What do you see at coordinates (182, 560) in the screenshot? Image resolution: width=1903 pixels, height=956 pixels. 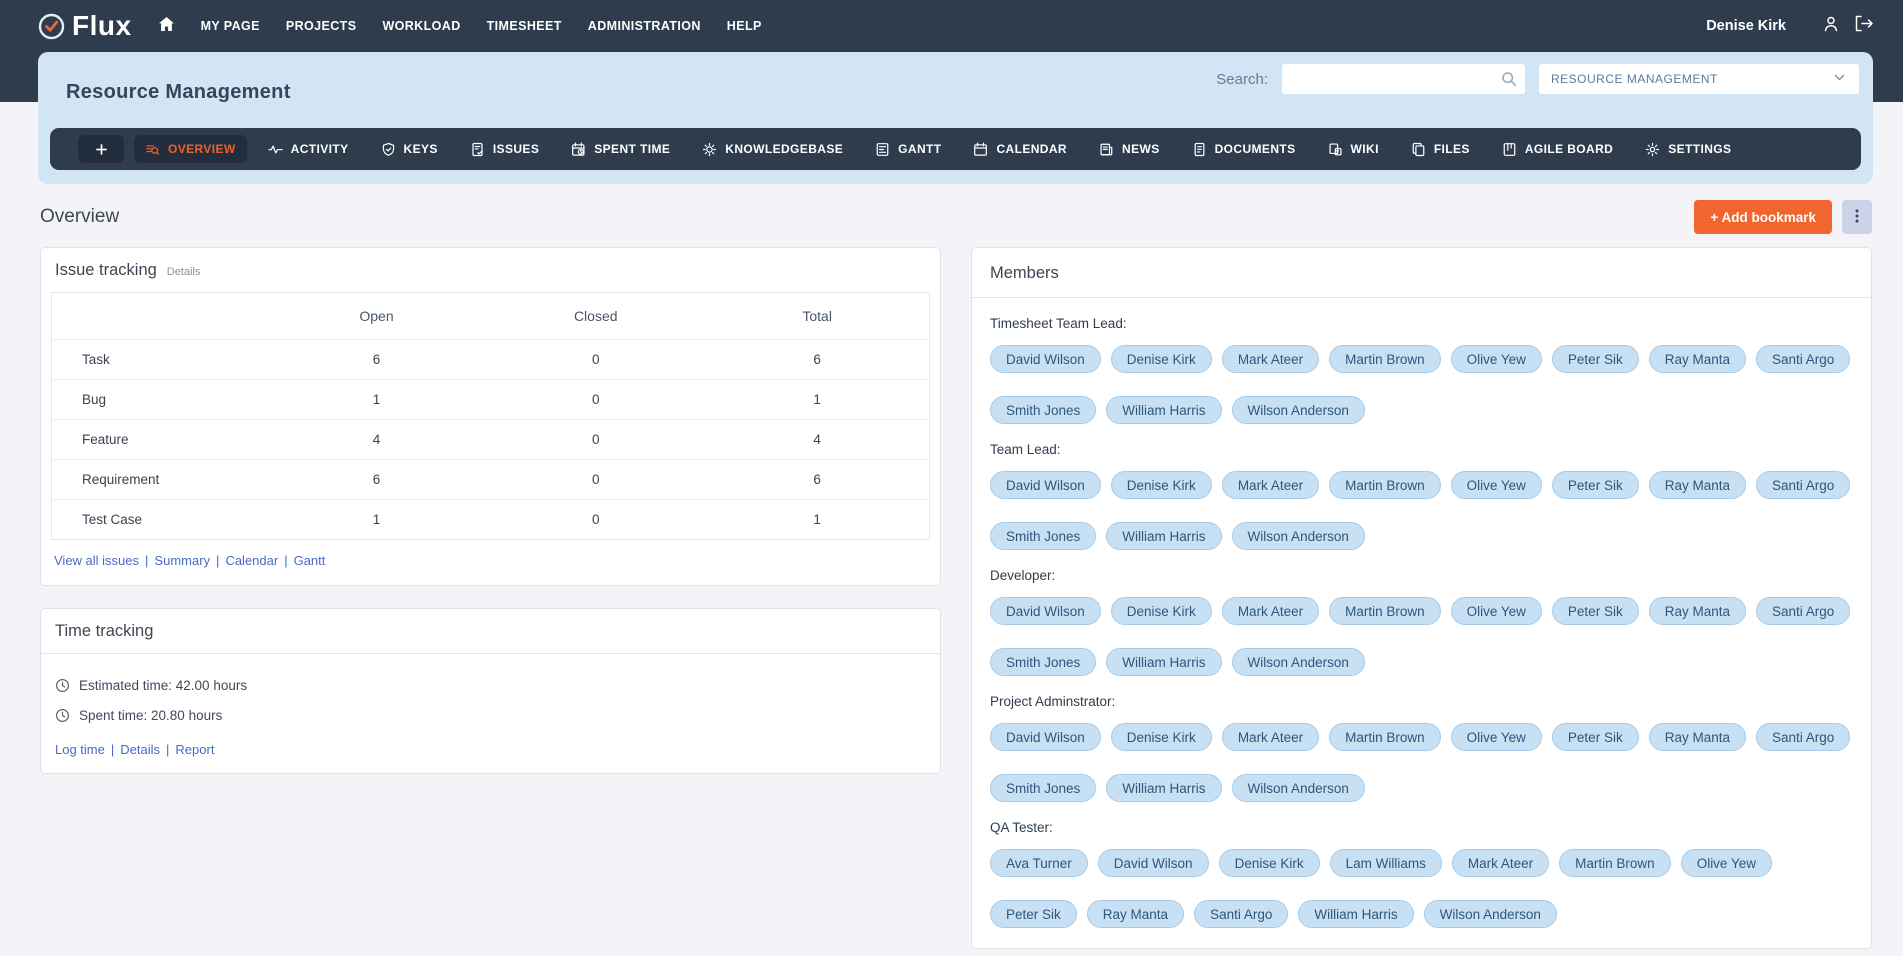 I see `issue-link-summary: Summary` at bounding box center [182, 560].